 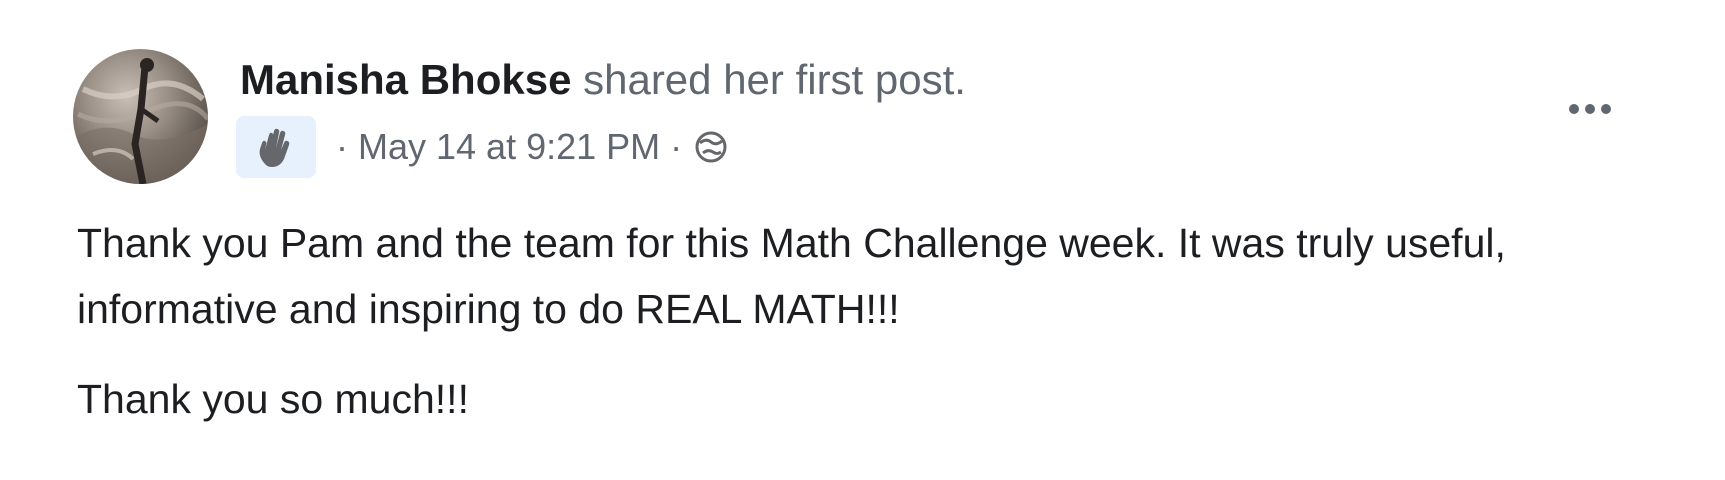 What do you see at coordinates (711, 147) in the screenshot?
I see `globe-icon` at bounding box center [711, 147].